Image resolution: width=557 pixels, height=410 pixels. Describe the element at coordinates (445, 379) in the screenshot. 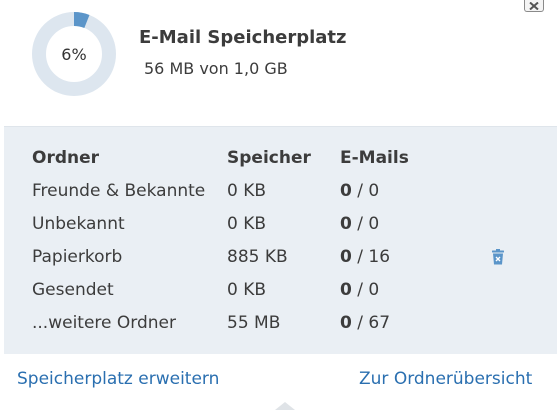

I see `folder-overview-link: Zur Ordnerübersicht` at that location.